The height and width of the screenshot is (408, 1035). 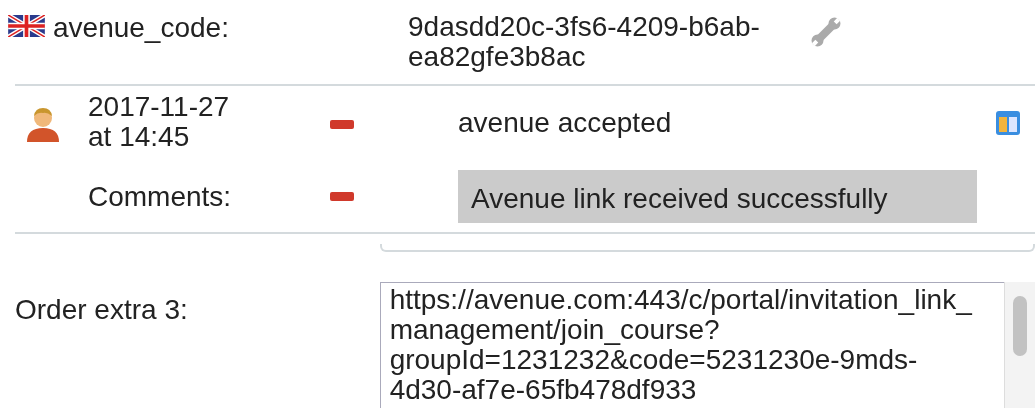 I want to click on comment-text: Avenue link received successfully, so click(x=717, y=196).